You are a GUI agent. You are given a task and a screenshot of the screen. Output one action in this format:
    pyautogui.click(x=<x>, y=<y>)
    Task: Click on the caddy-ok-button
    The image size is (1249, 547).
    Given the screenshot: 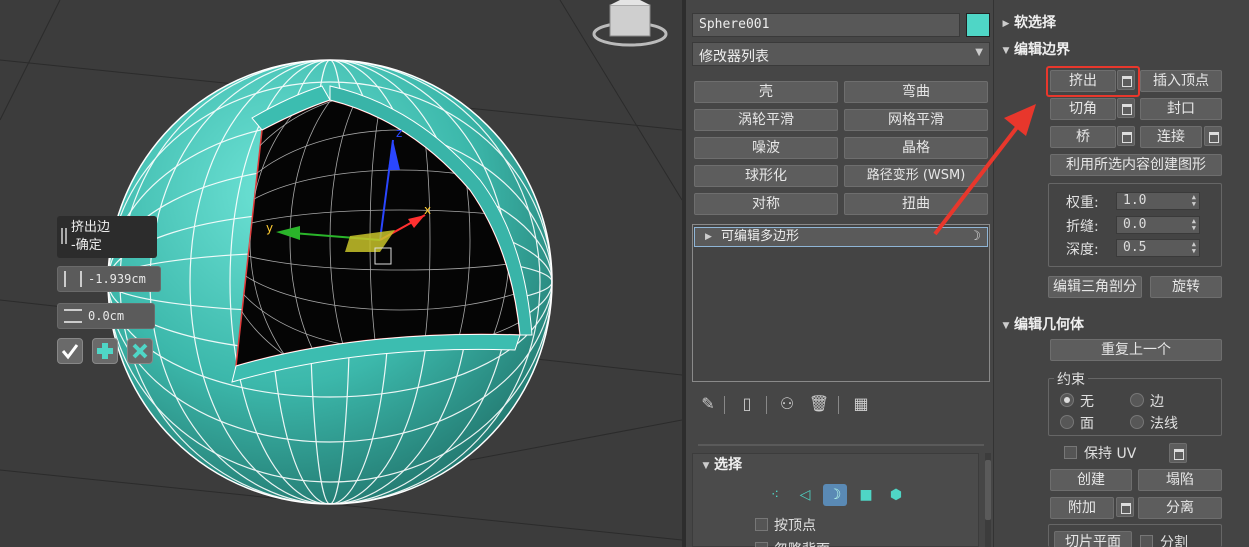 What is the action you would take?
    pyautogui.click(x=70, y=351)
    